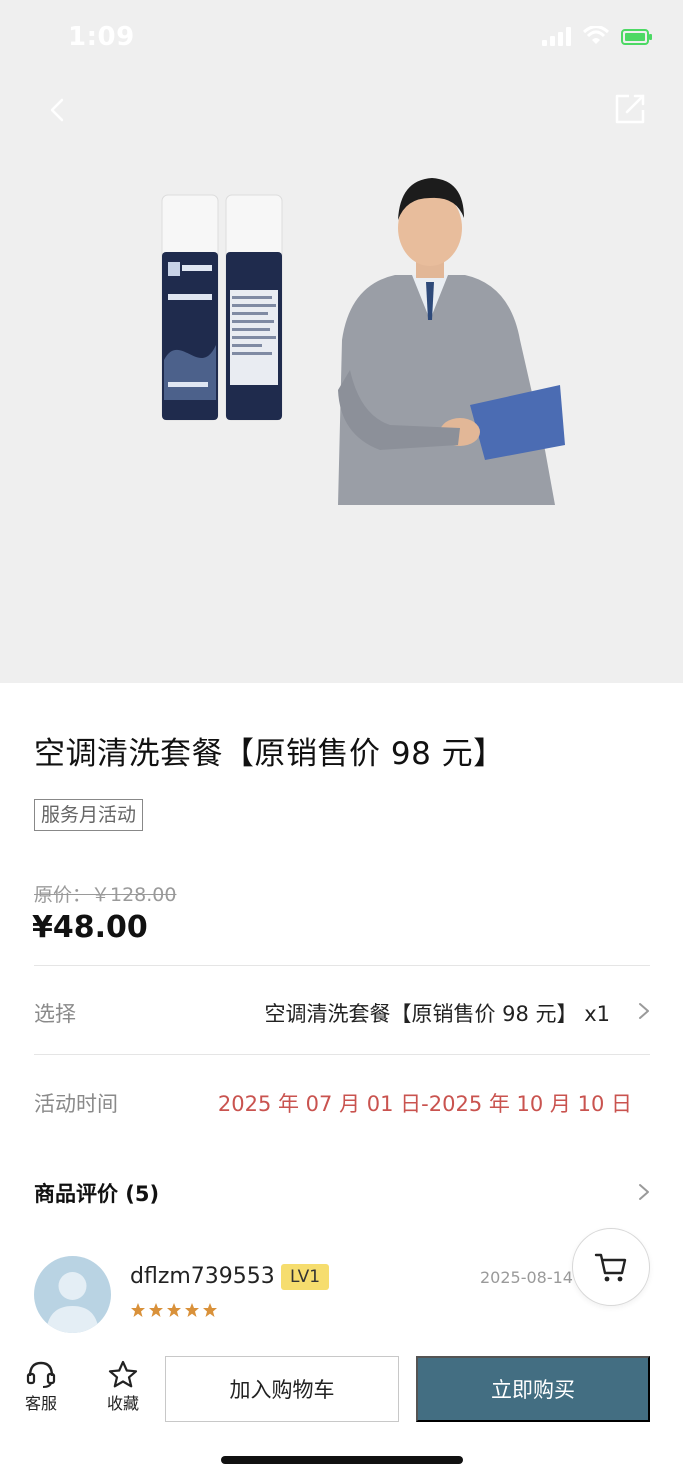  I want to click on status-icons, so click(597, 36).